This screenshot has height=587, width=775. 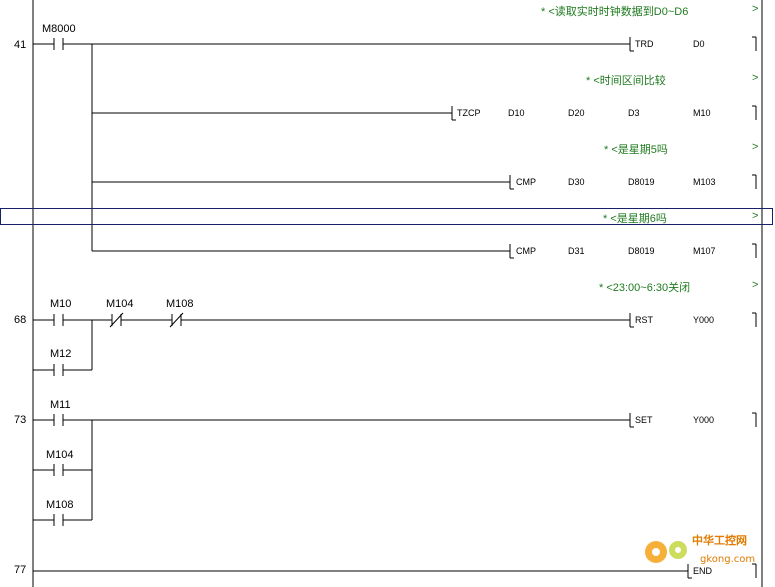 What do you see at coordinates (704, 182) in the screenshot?
I see `instr-cmp-arg: M103` at bounding box center [704, 182].